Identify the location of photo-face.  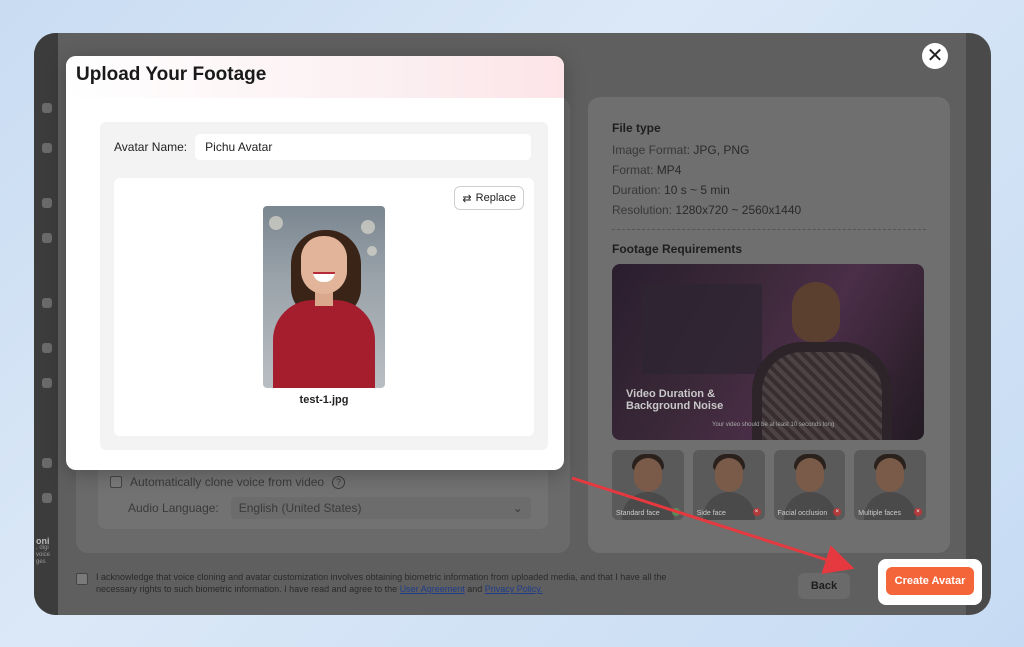
(324, 265).